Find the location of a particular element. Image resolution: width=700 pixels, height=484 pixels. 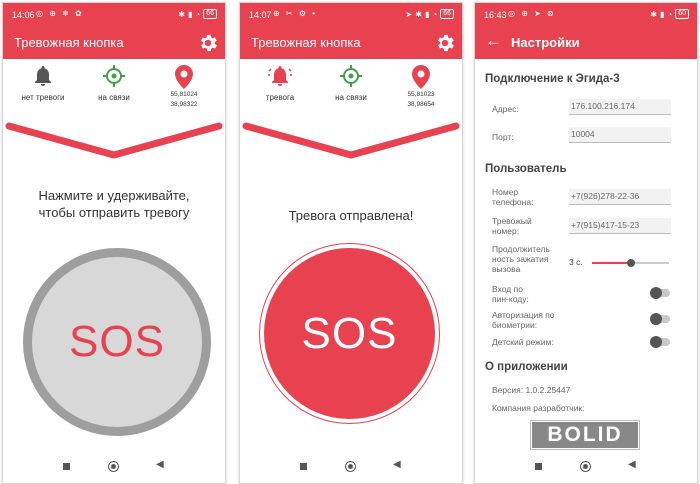

bell-icon is located at coordinates (43, 76).